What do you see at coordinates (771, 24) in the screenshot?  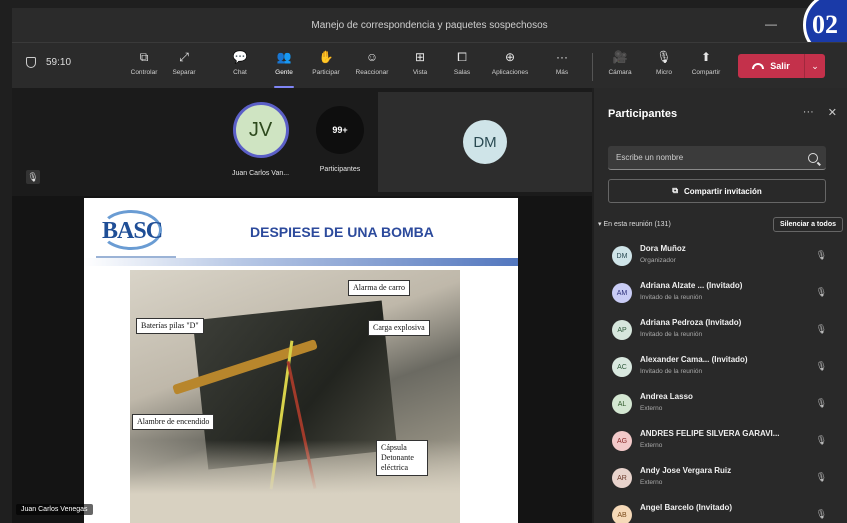 I see `minimize-button: —` at bounding box center [771, 24].